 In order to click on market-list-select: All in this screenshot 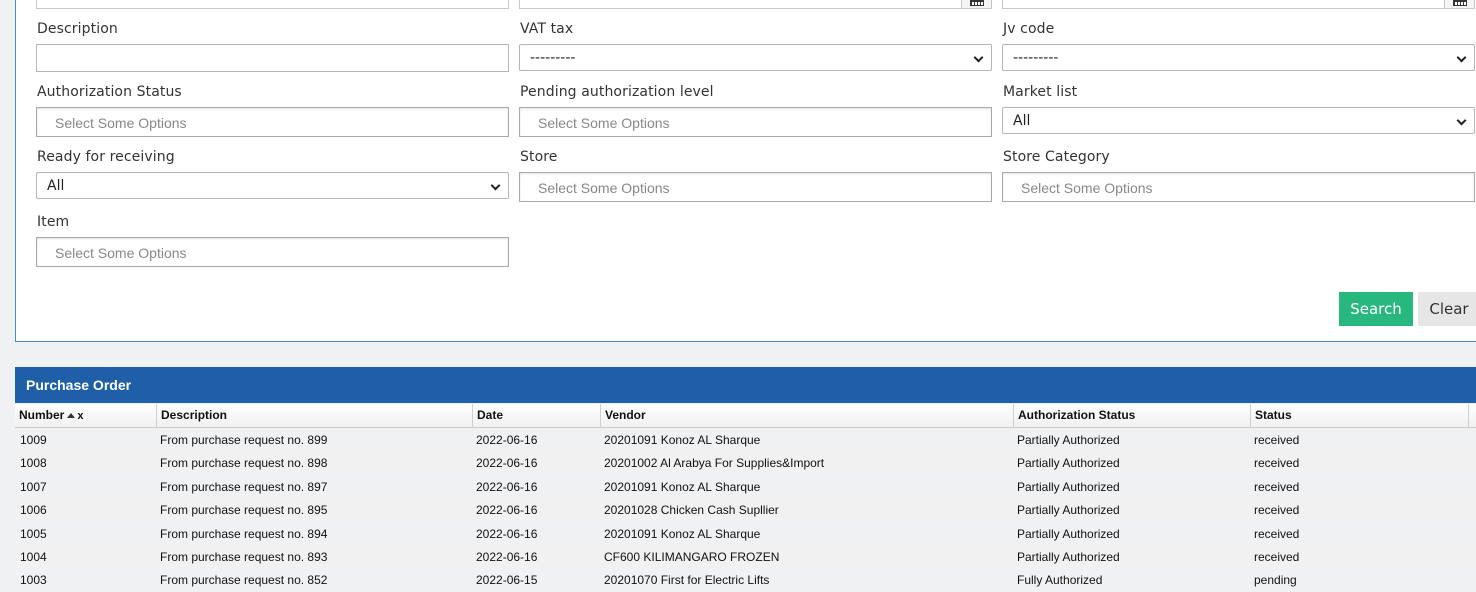, I will do `click(1238, 120)`.